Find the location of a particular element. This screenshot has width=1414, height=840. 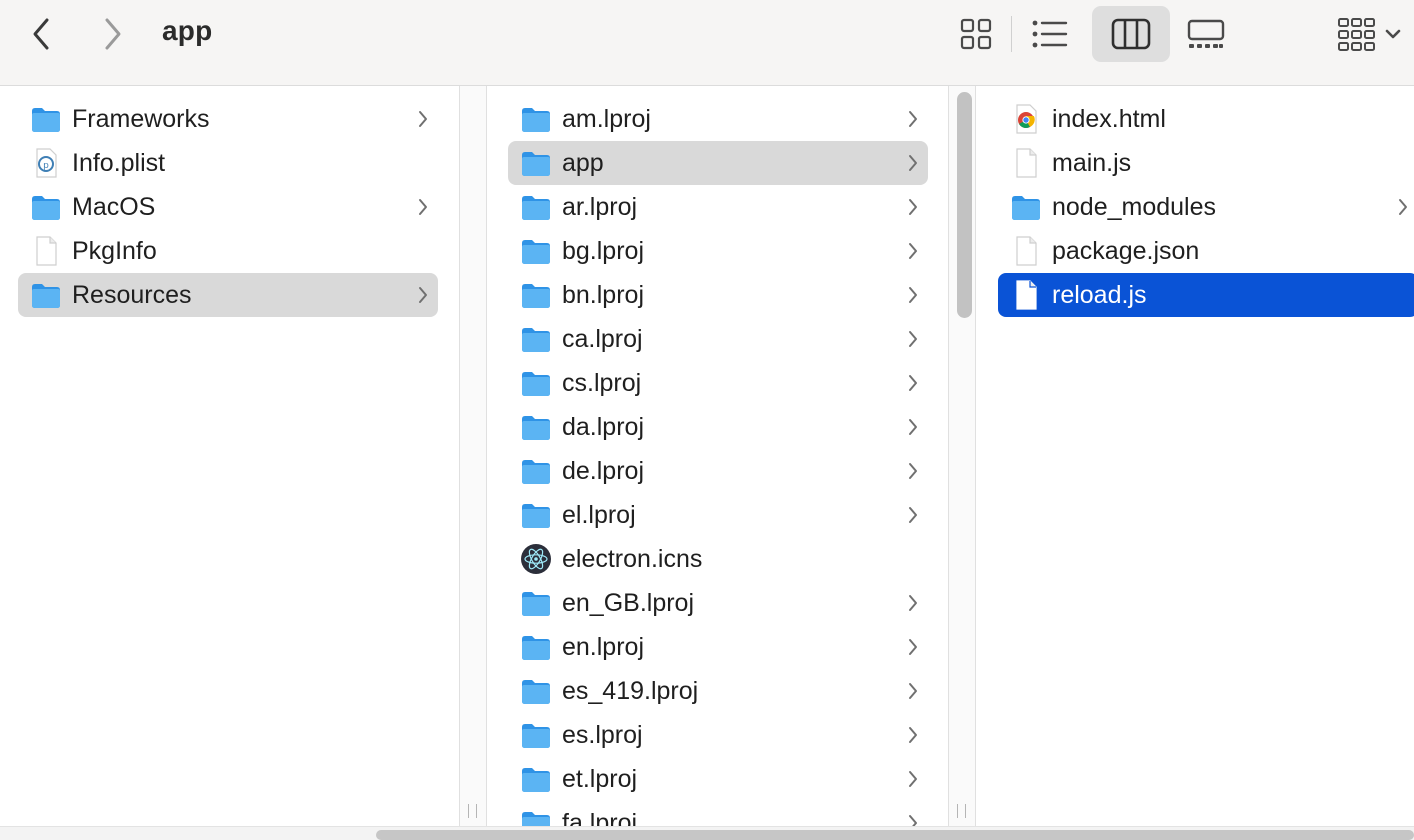

file-row-reload-js: reload.js is located at coordinates (1206, 295).